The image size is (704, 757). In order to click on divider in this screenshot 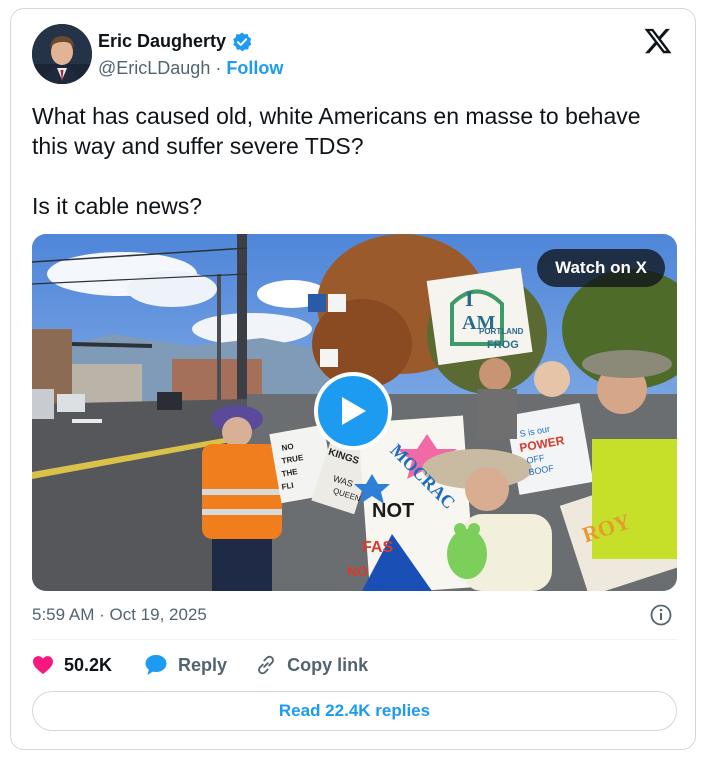, I will do `click(354, 639)`.